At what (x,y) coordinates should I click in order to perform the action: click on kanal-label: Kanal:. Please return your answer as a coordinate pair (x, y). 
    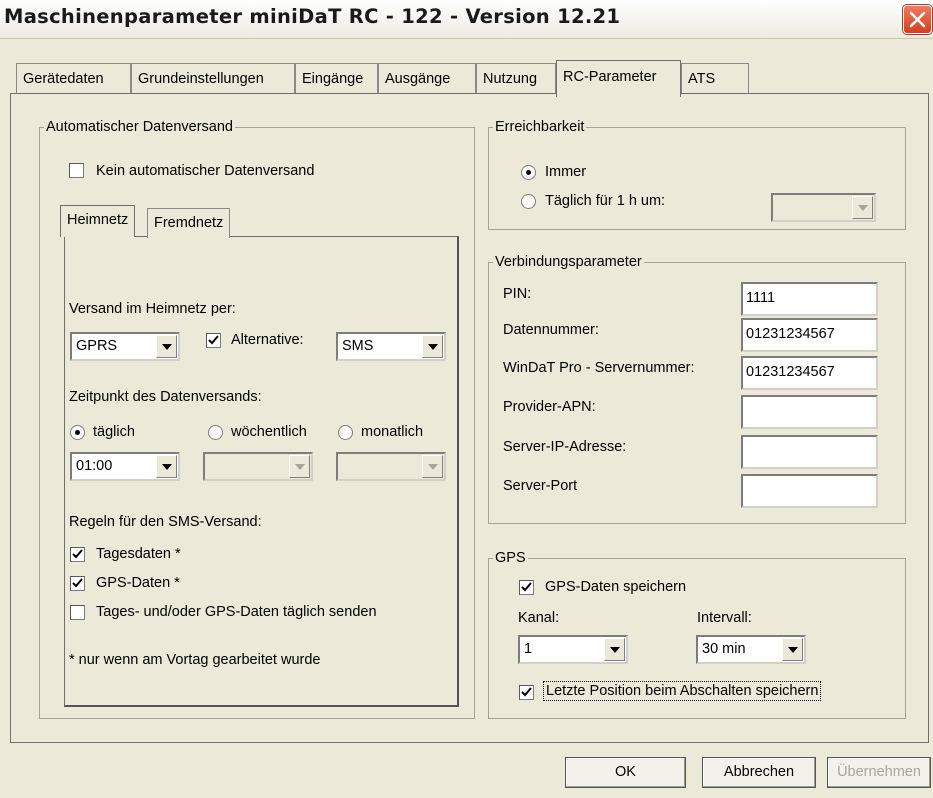
    Looking at the image, I should click on (539, 618).